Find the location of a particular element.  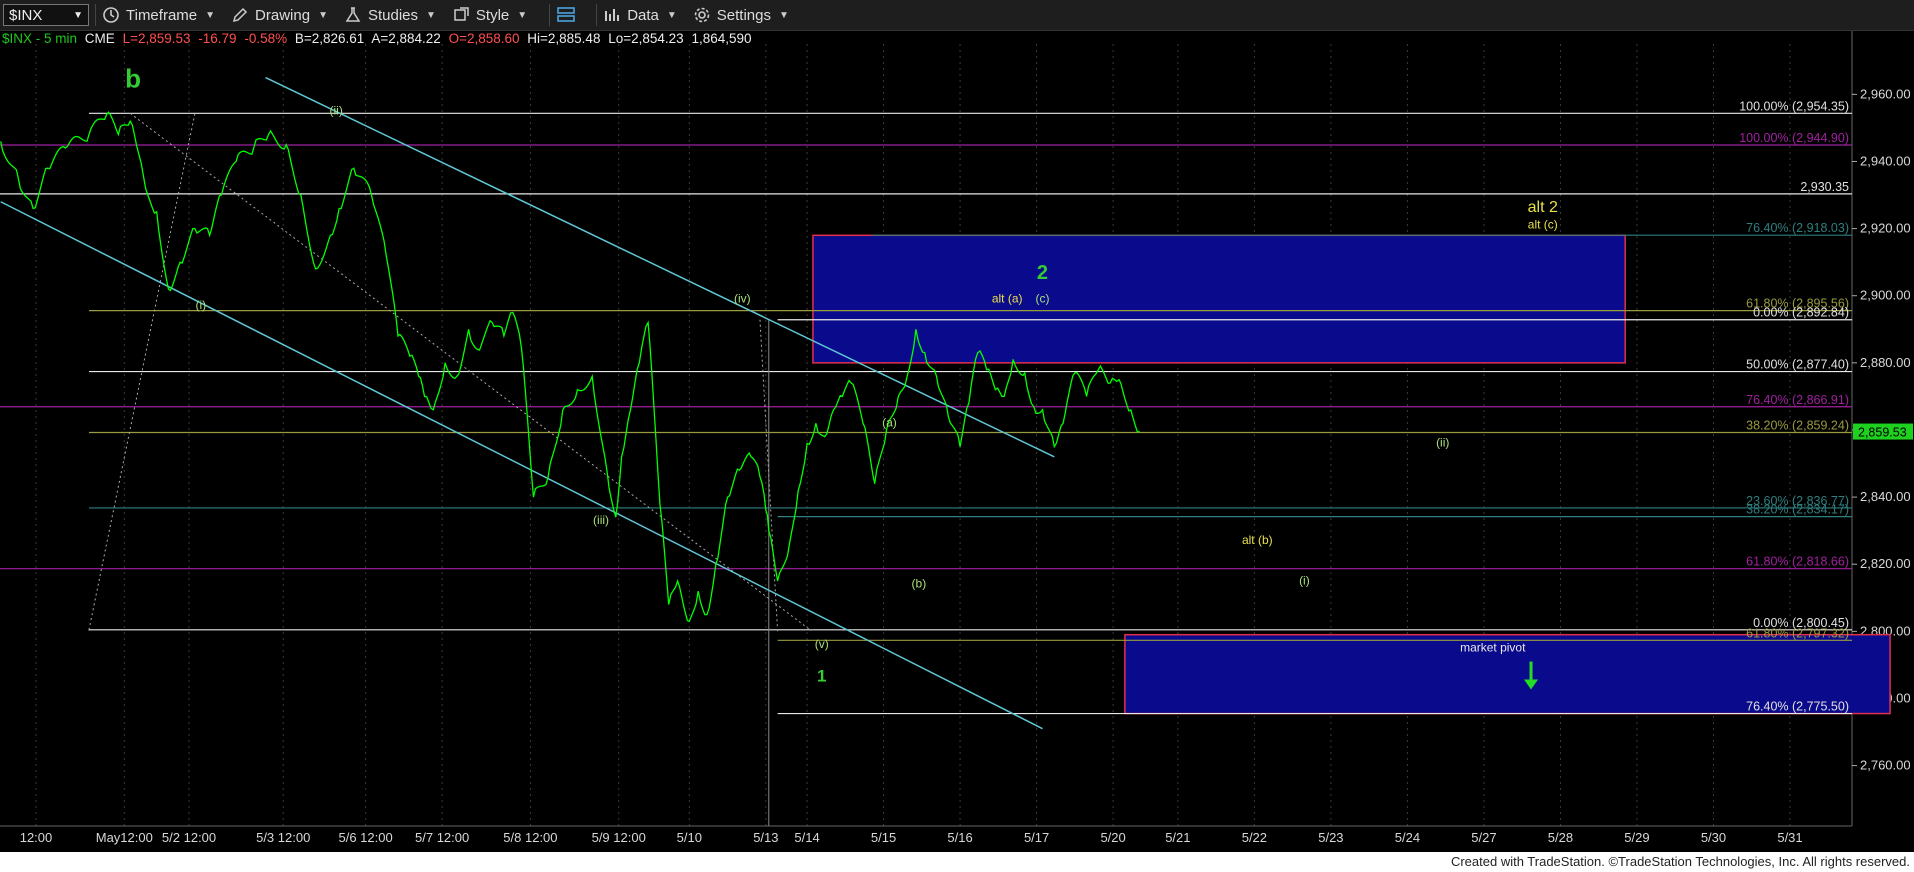

wave-label: (iv) is located at coordinates (742, 298).